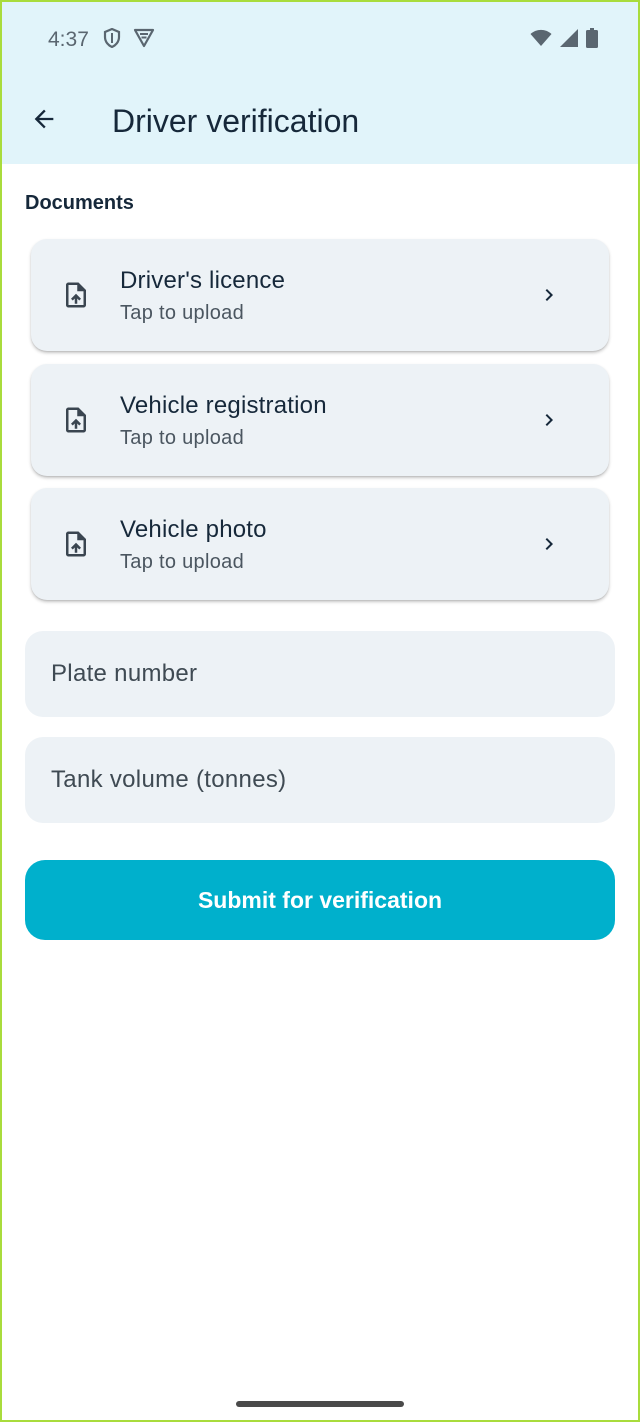 The width and height of the screenshot is (640, 1422). I want to click on vehicle-photo-upload-card: Vehicle photo Tap to upload, so click(320, 544).